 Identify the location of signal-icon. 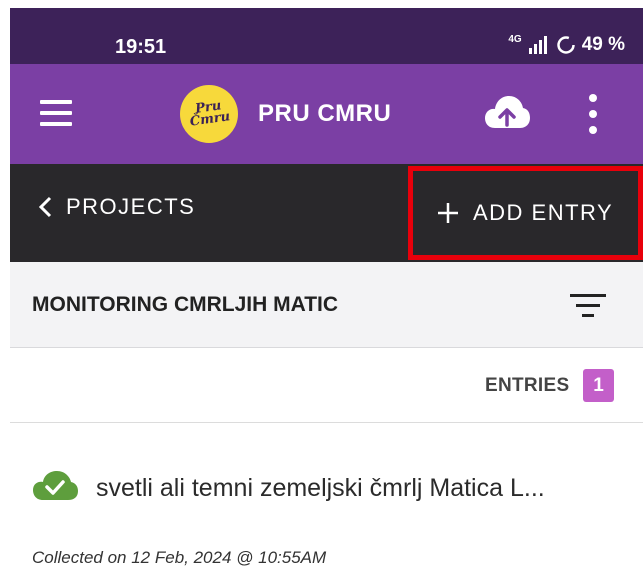
(537, 45).